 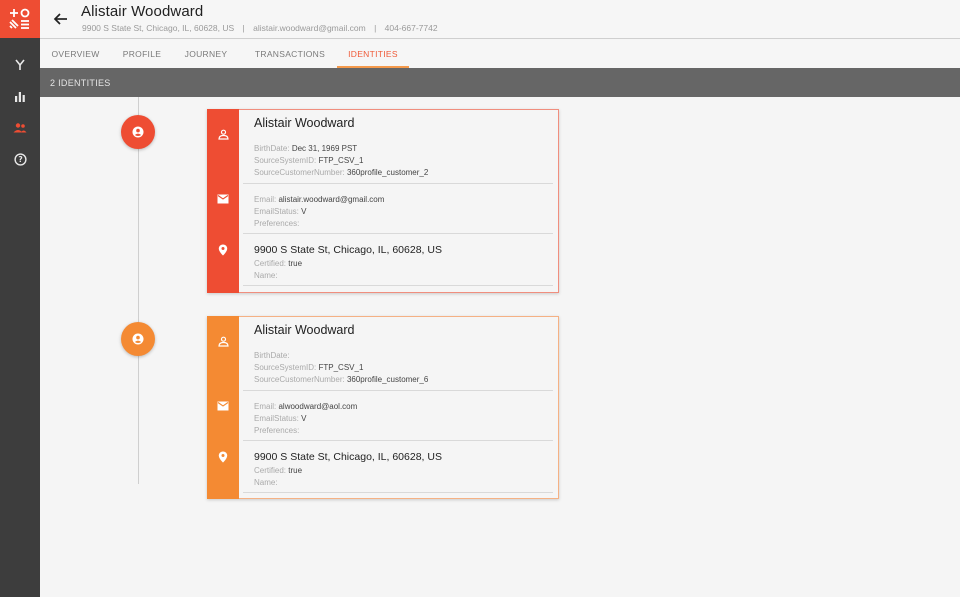 What do you see at coordinates (206, 54) in the screenshot?
I see `tab-journey: JOURNEY` at bounding box center [206, 54].